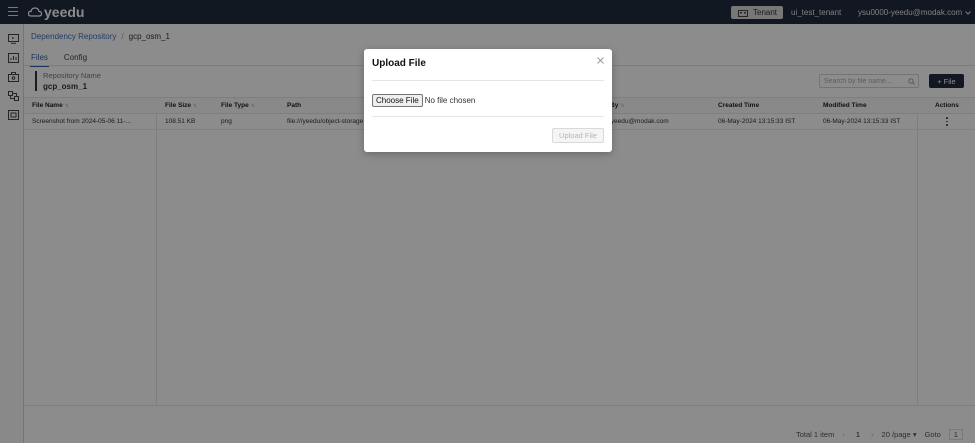  I want to click on file-input: Choose File No file chosen, so click(423, 100).